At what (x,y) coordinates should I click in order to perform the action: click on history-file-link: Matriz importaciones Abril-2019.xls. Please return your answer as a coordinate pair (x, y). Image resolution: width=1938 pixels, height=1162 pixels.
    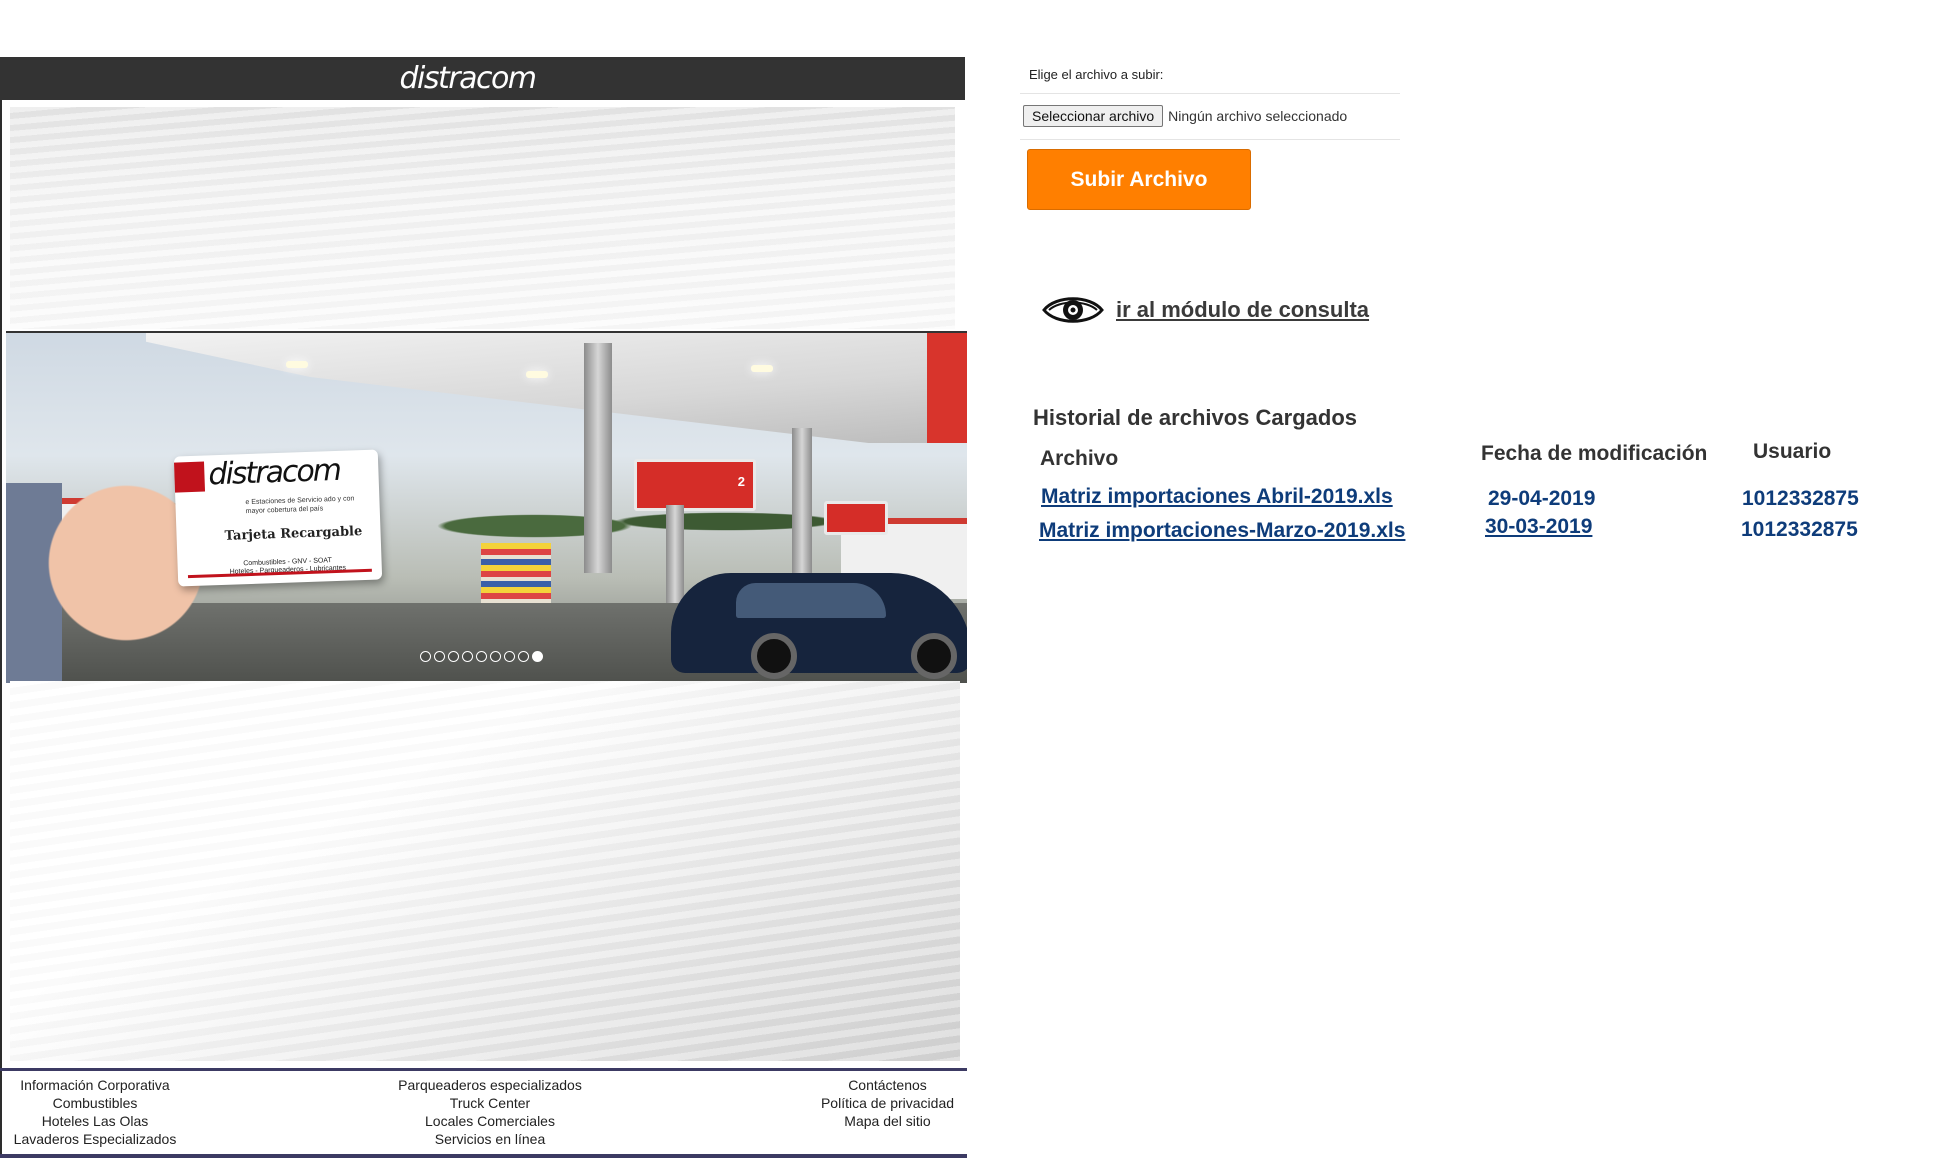
    Looking at the image, I should click on (1217, 497).